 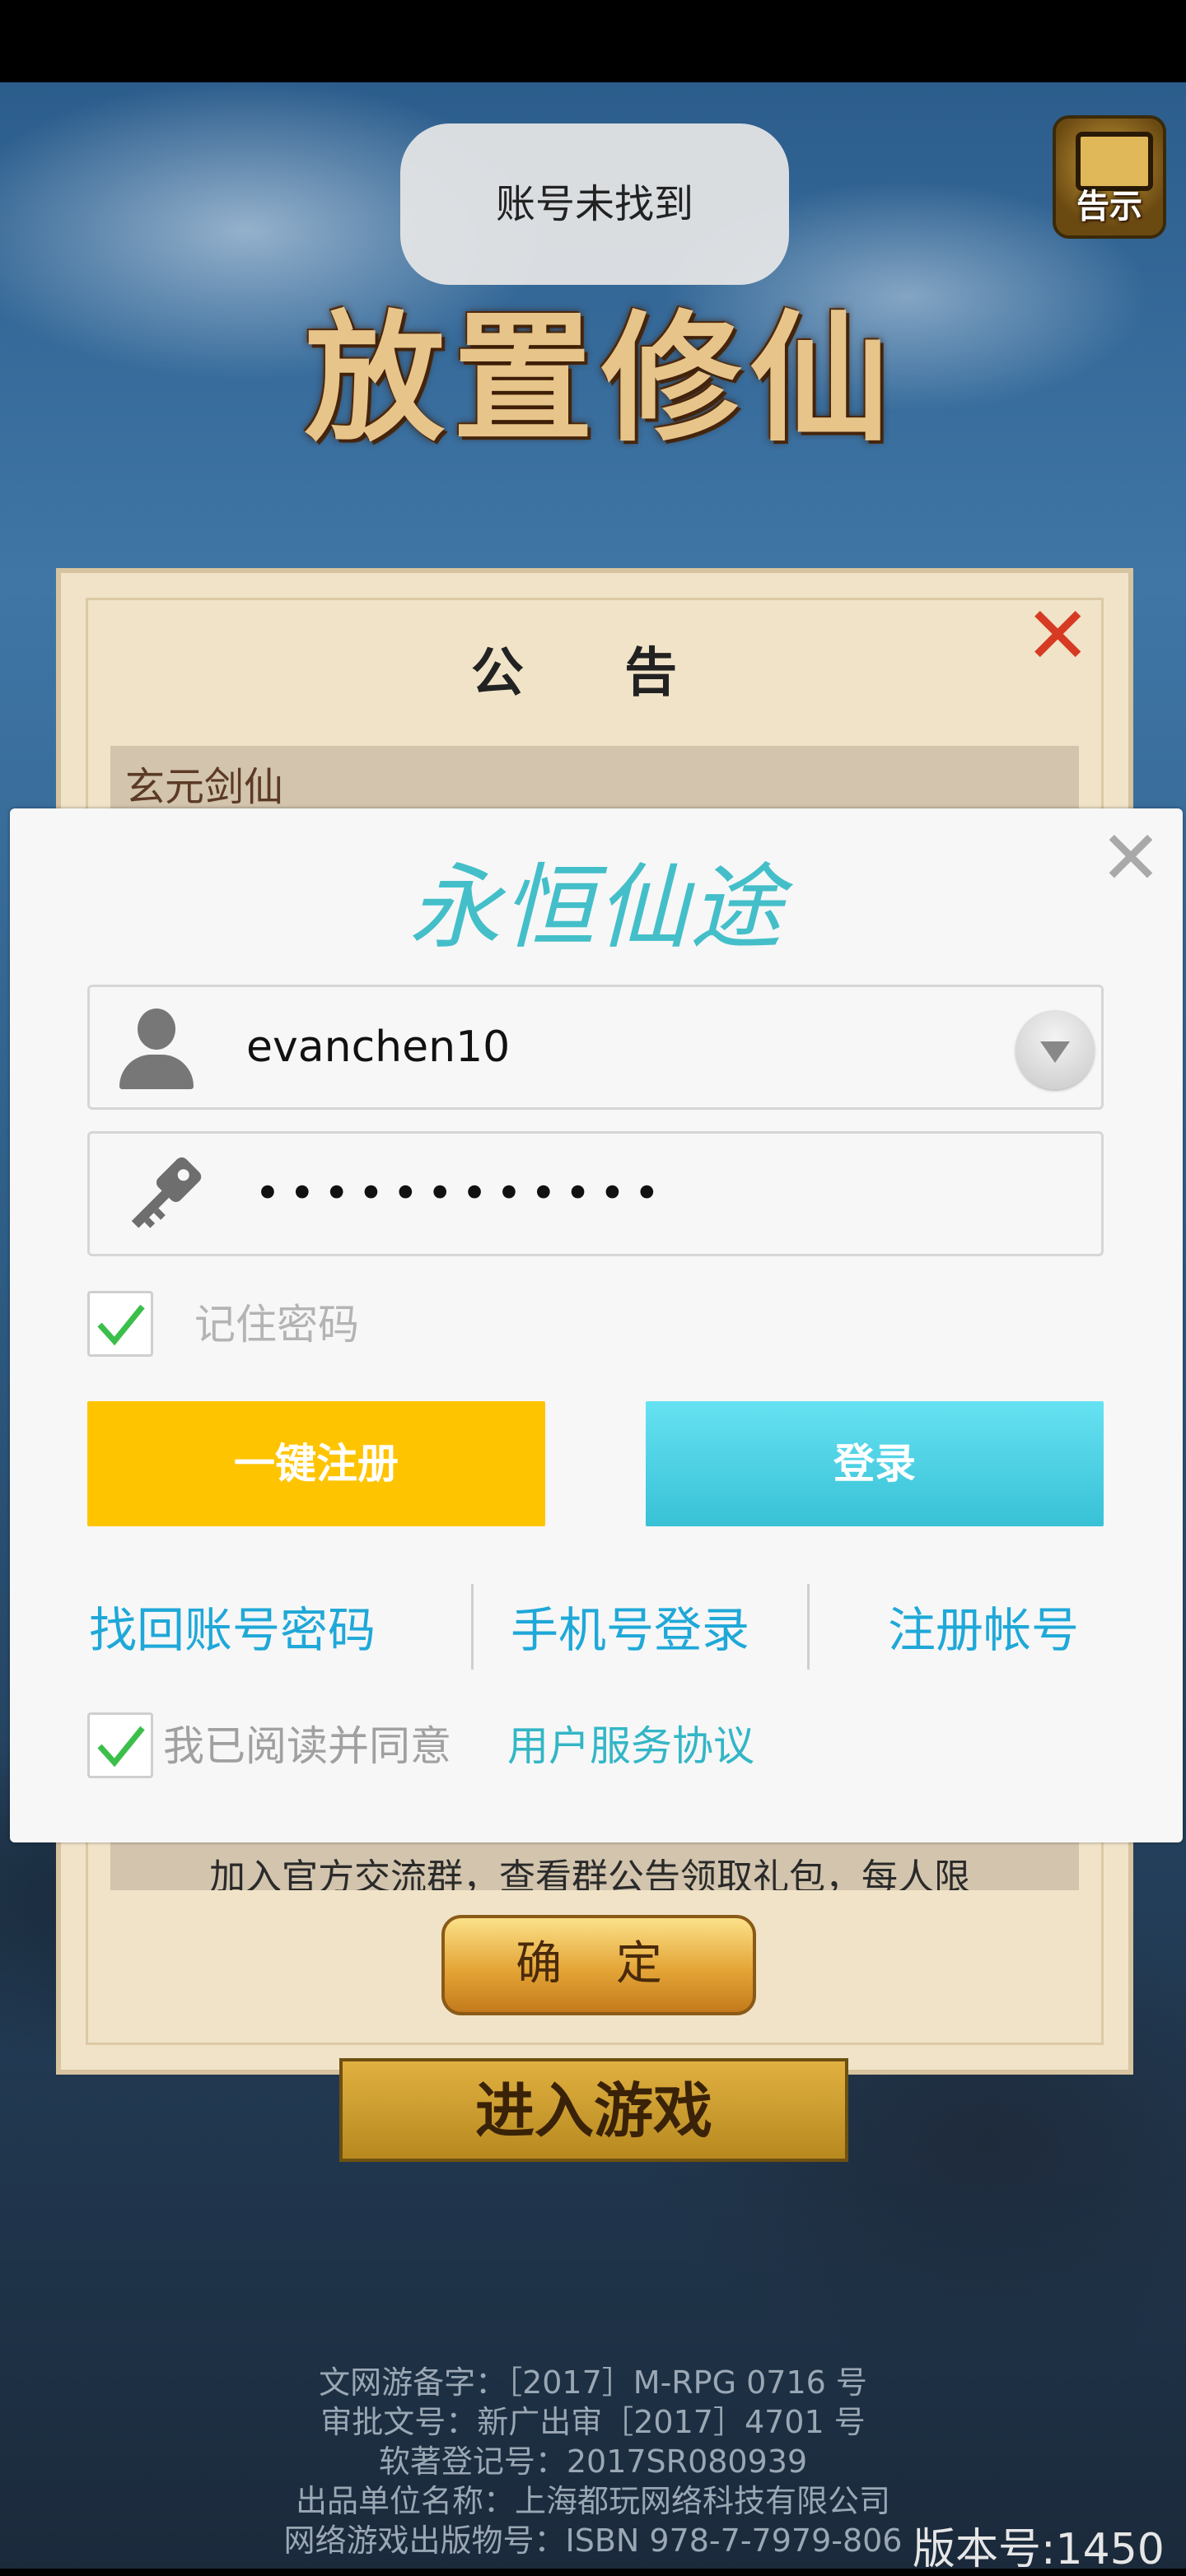 I want to click on footer-line: 文网游备字：［2017］M-RPG 0716 号, so click(x=593, y=2382).